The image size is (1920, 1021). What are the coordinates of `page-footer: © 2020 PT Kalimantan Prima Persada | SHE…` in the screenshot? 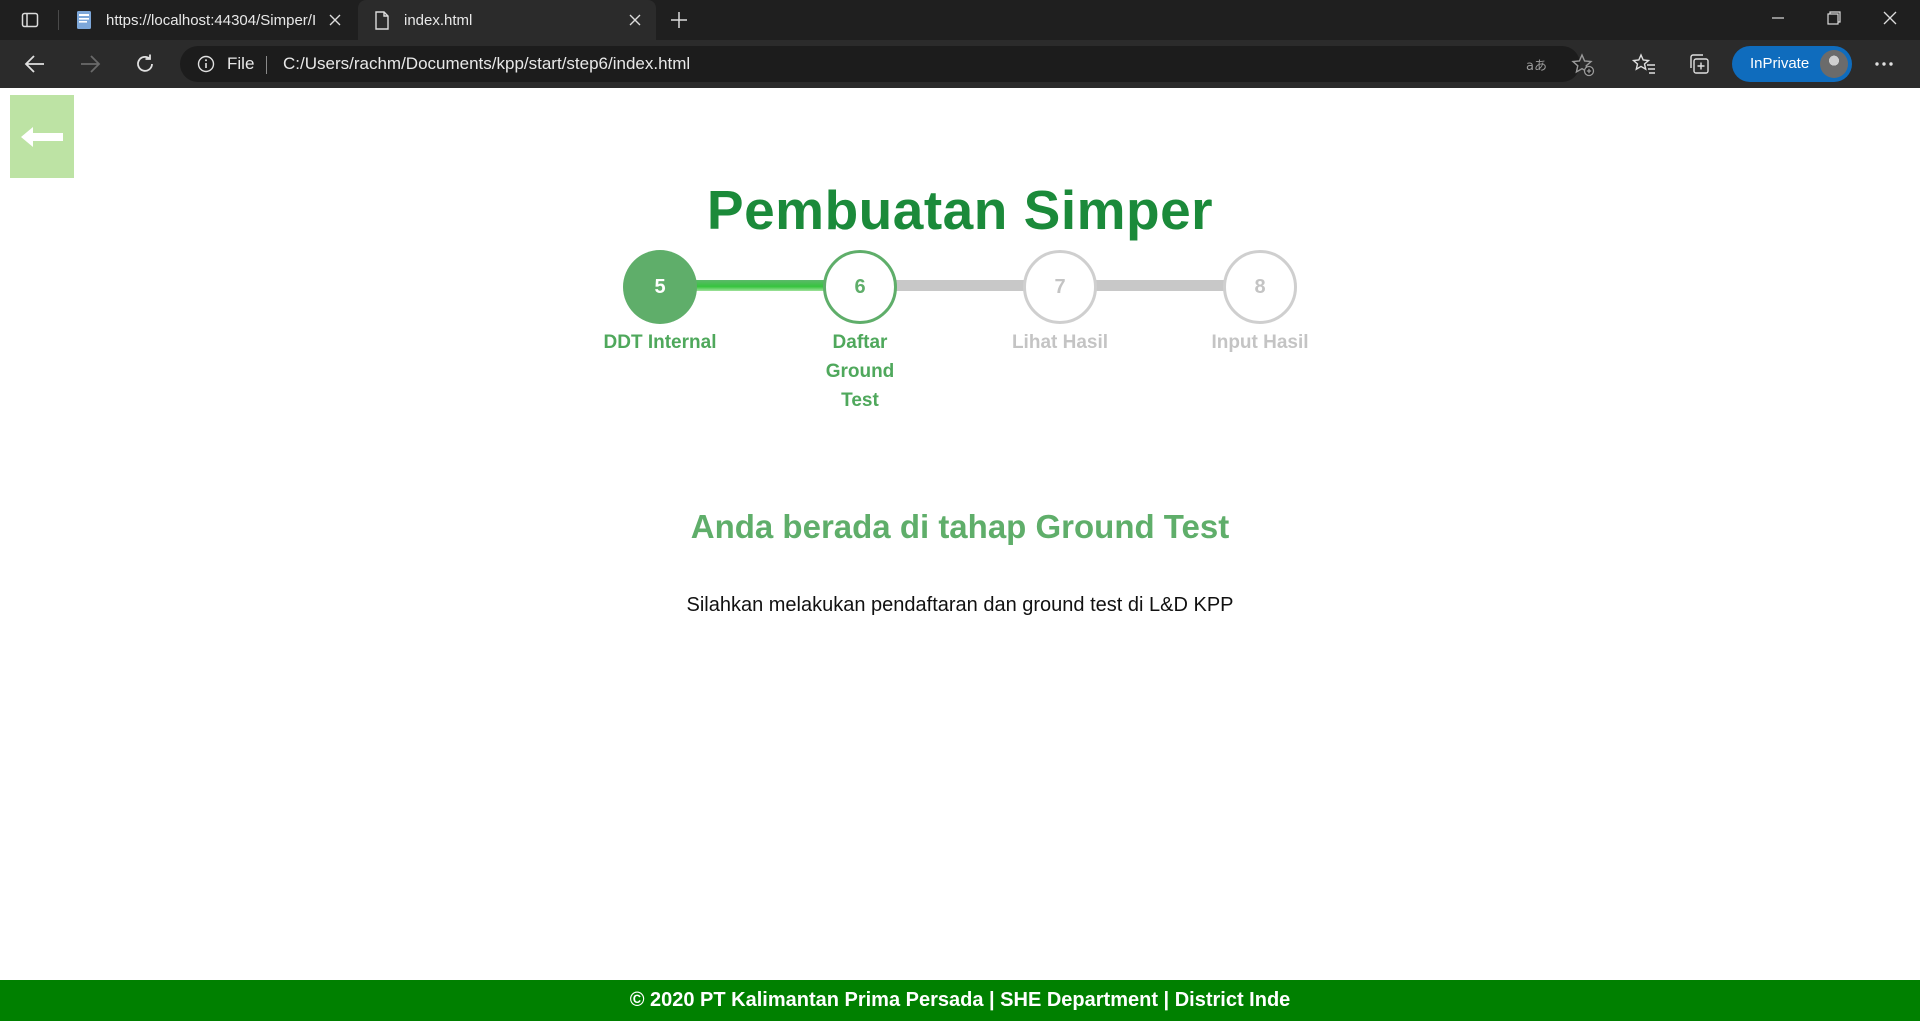 It's located at (960, 1000).